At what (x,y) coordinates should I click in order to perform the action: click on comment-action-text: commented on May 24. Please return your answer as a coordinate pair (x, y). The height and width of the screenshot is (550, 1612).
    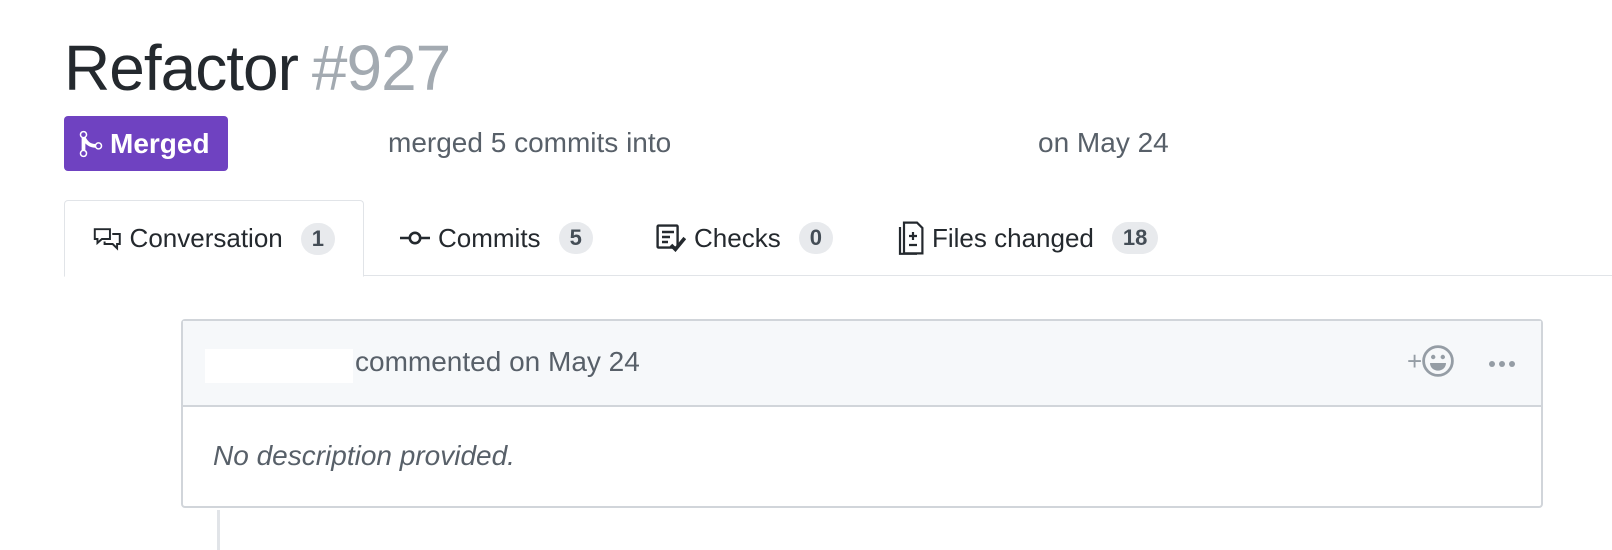
    Looking at the image, I should click on (497, 361).